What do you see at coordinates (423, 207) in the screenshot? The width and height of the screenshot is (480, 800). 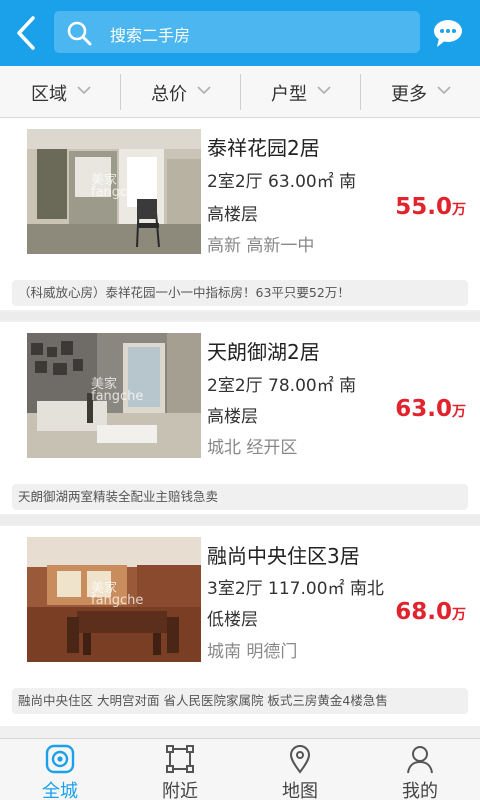 I see `price-value: 55.0` at bounding box center [423, 207].